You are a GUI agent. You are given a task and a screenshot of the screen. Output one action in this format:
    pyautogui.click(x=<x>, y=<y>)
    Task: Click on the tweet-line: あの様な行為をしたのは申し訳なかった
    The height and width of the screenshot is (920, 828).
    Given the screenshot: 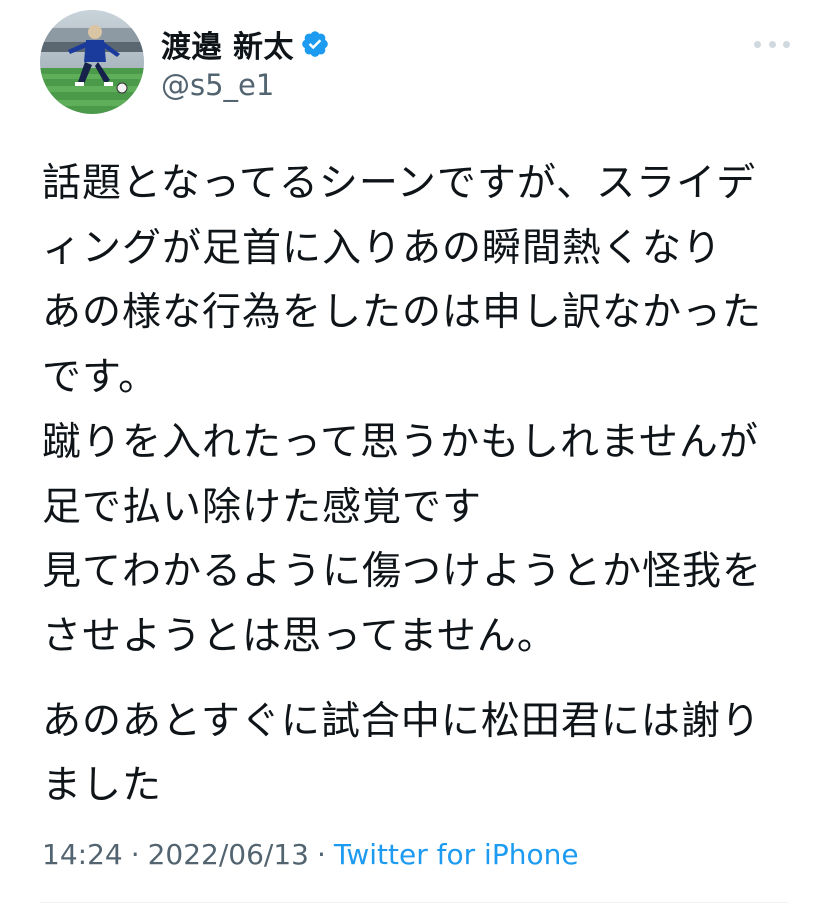 What is the action you would take?
    pyautogui.click(x=402, y=313)
    